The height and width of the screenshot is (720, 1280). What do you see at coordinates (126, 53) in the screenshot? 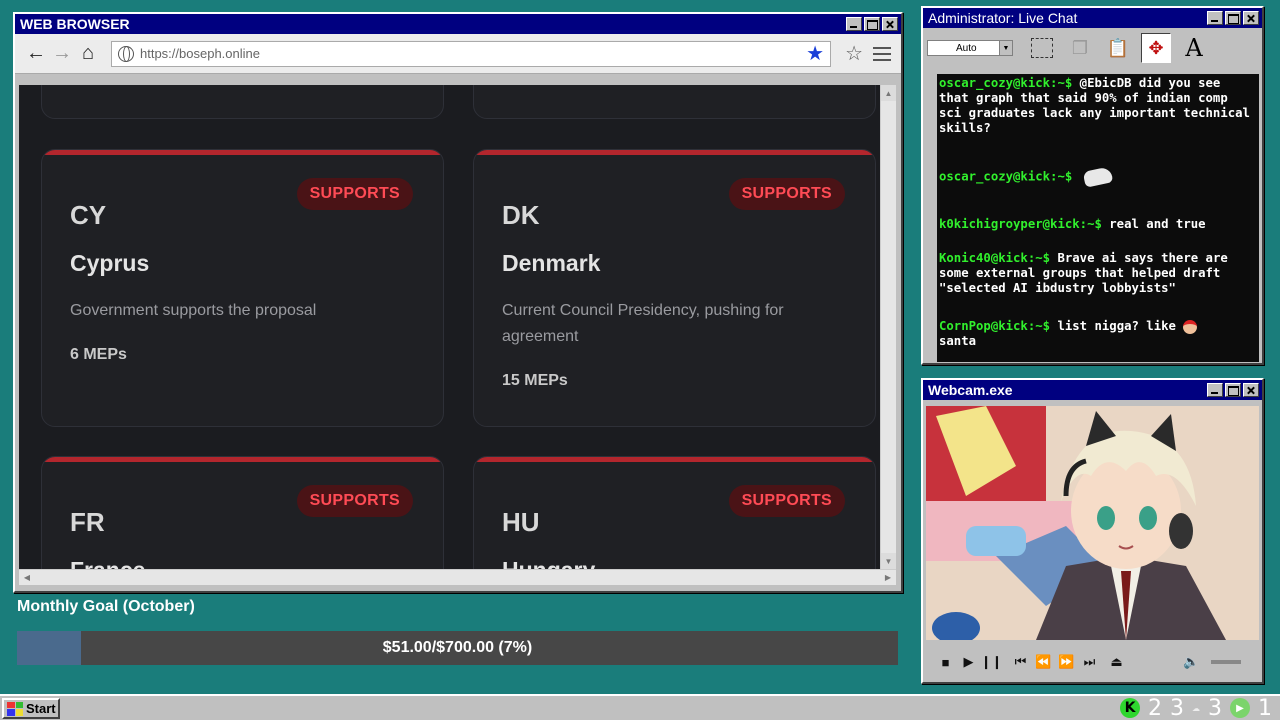
I see `globe-icon` at bounding box center [126, 53].